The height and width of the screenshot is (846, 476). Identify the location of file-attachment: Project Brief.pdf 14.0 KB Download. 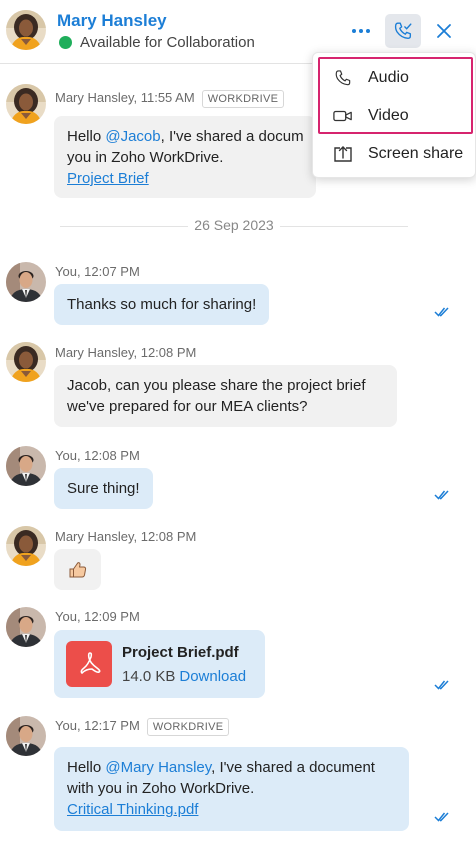
(159, 664).